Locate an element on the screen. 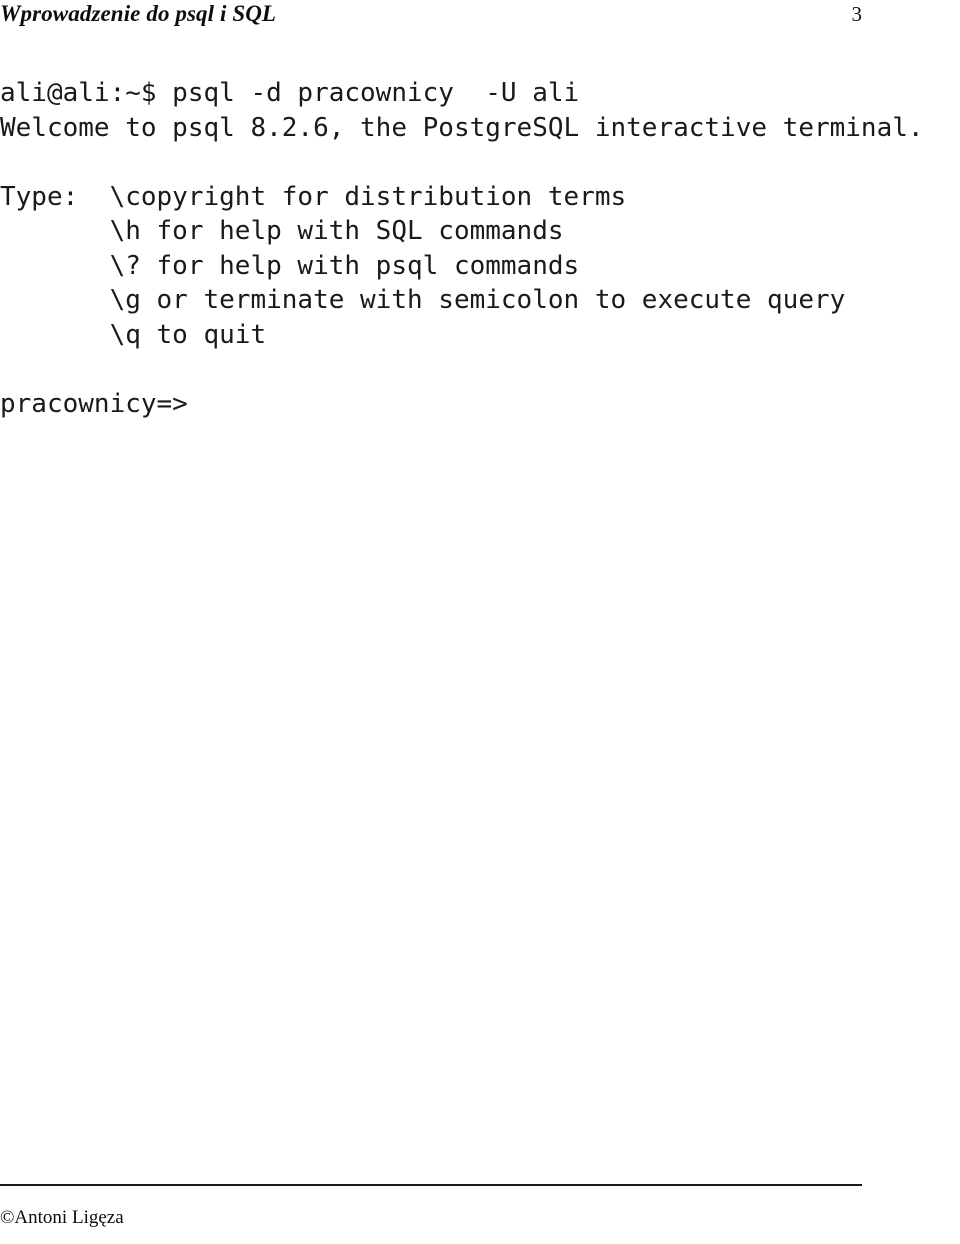  footer-divider is located at coordinates (431, 1185).